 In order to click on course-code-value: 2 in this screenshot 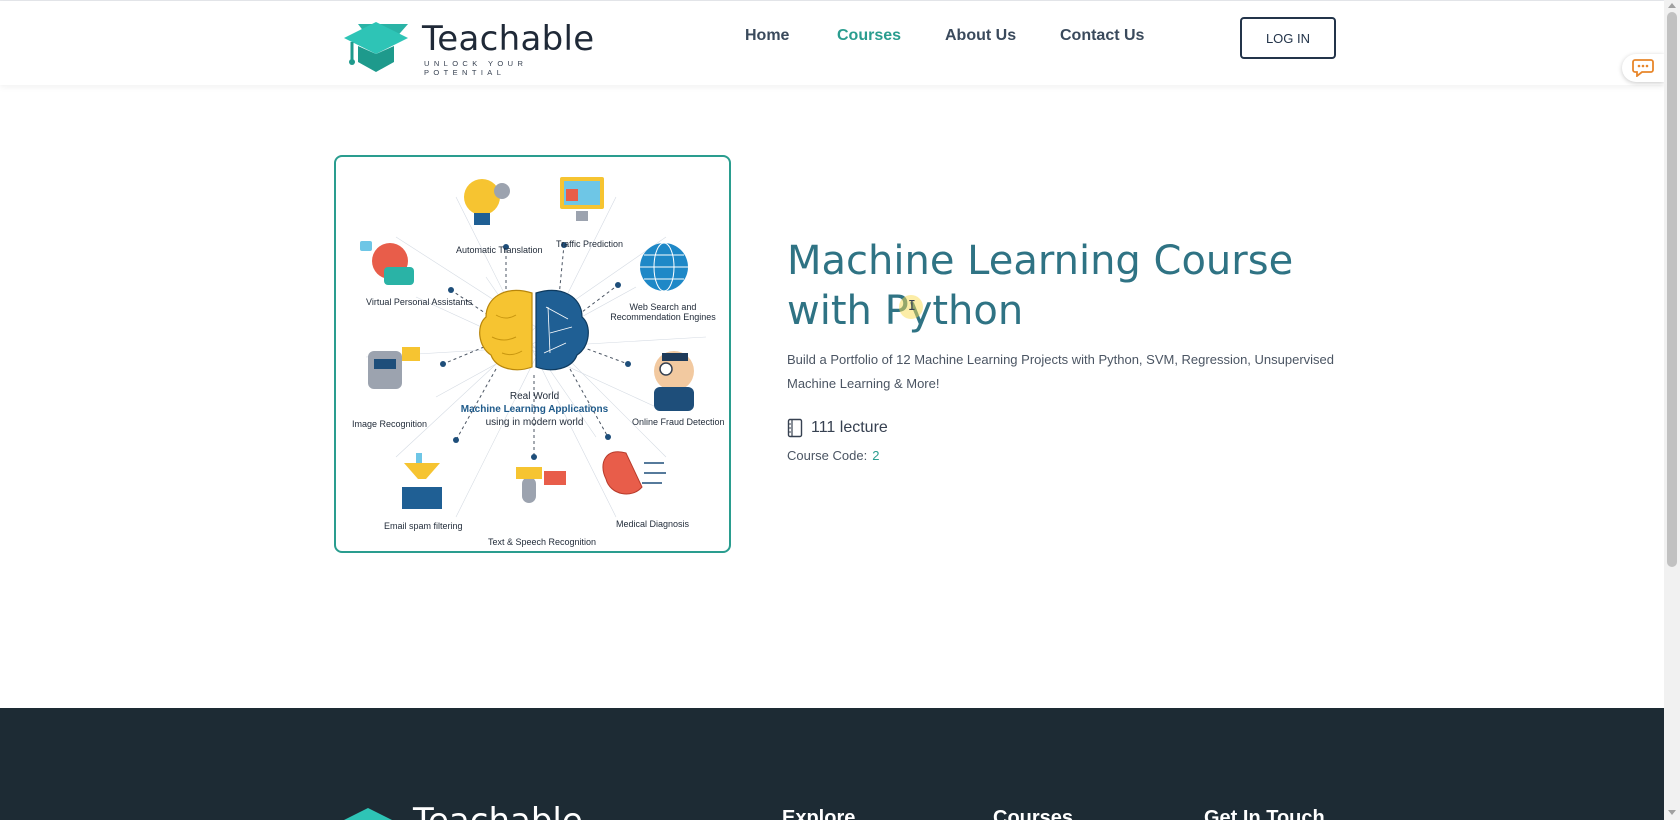, I will do `click(876, 455)`.